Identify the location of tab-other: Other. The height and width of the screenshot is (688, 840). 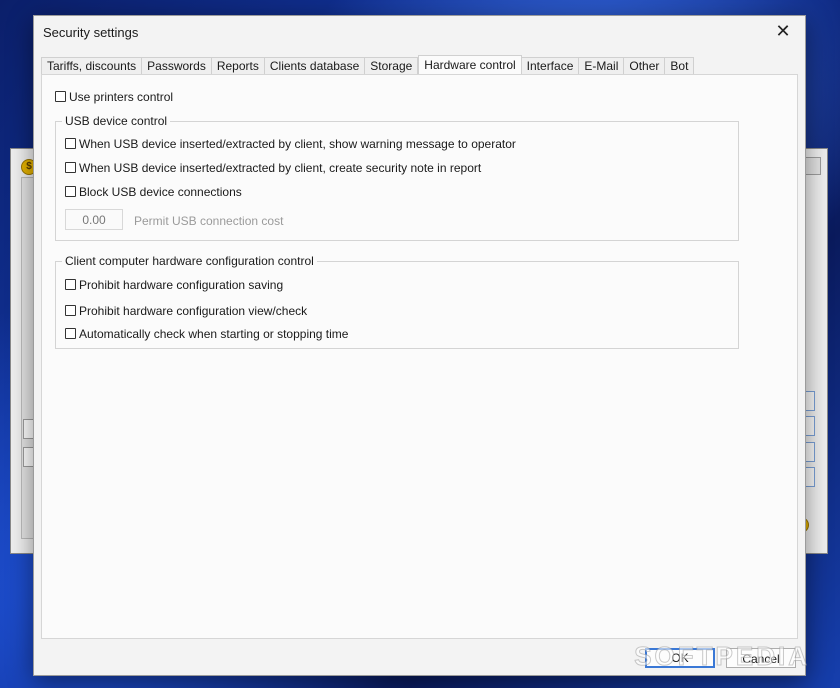
(645, 66).